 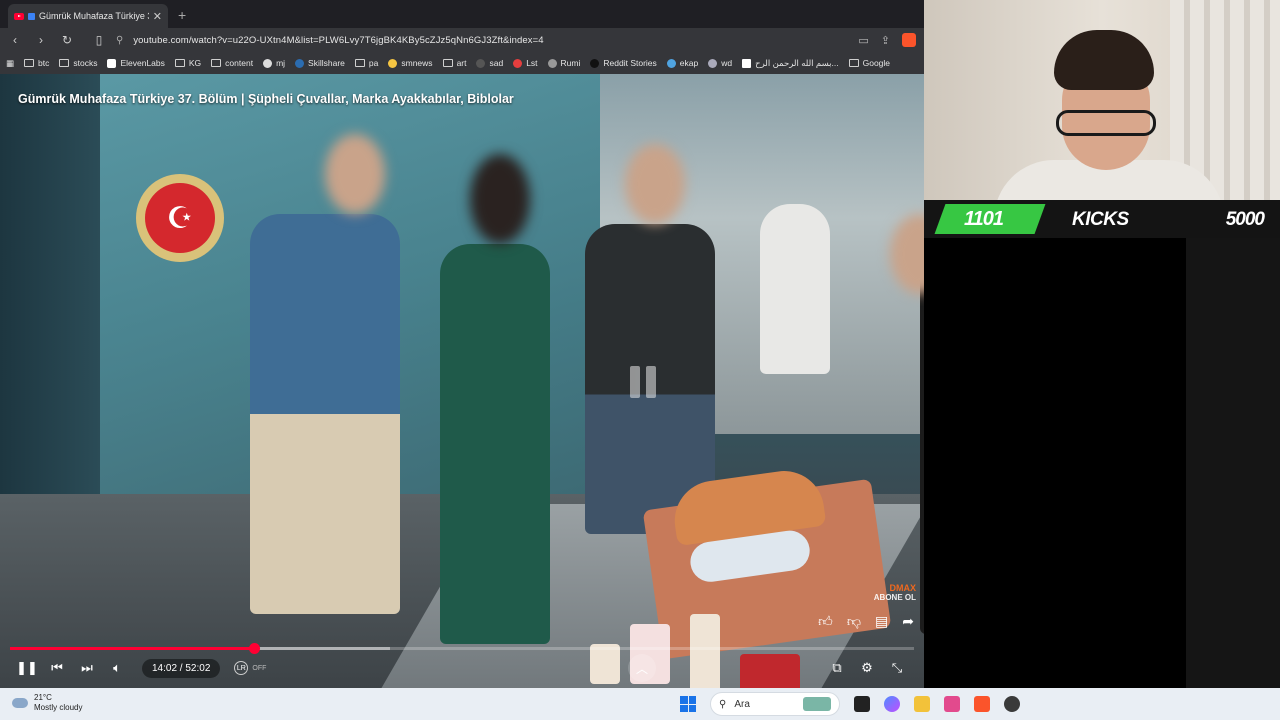 What do you see at coordinates (410, 63) in the screenshot?
I see `bookmark-item: smnews` at bounding box center [410, 63].